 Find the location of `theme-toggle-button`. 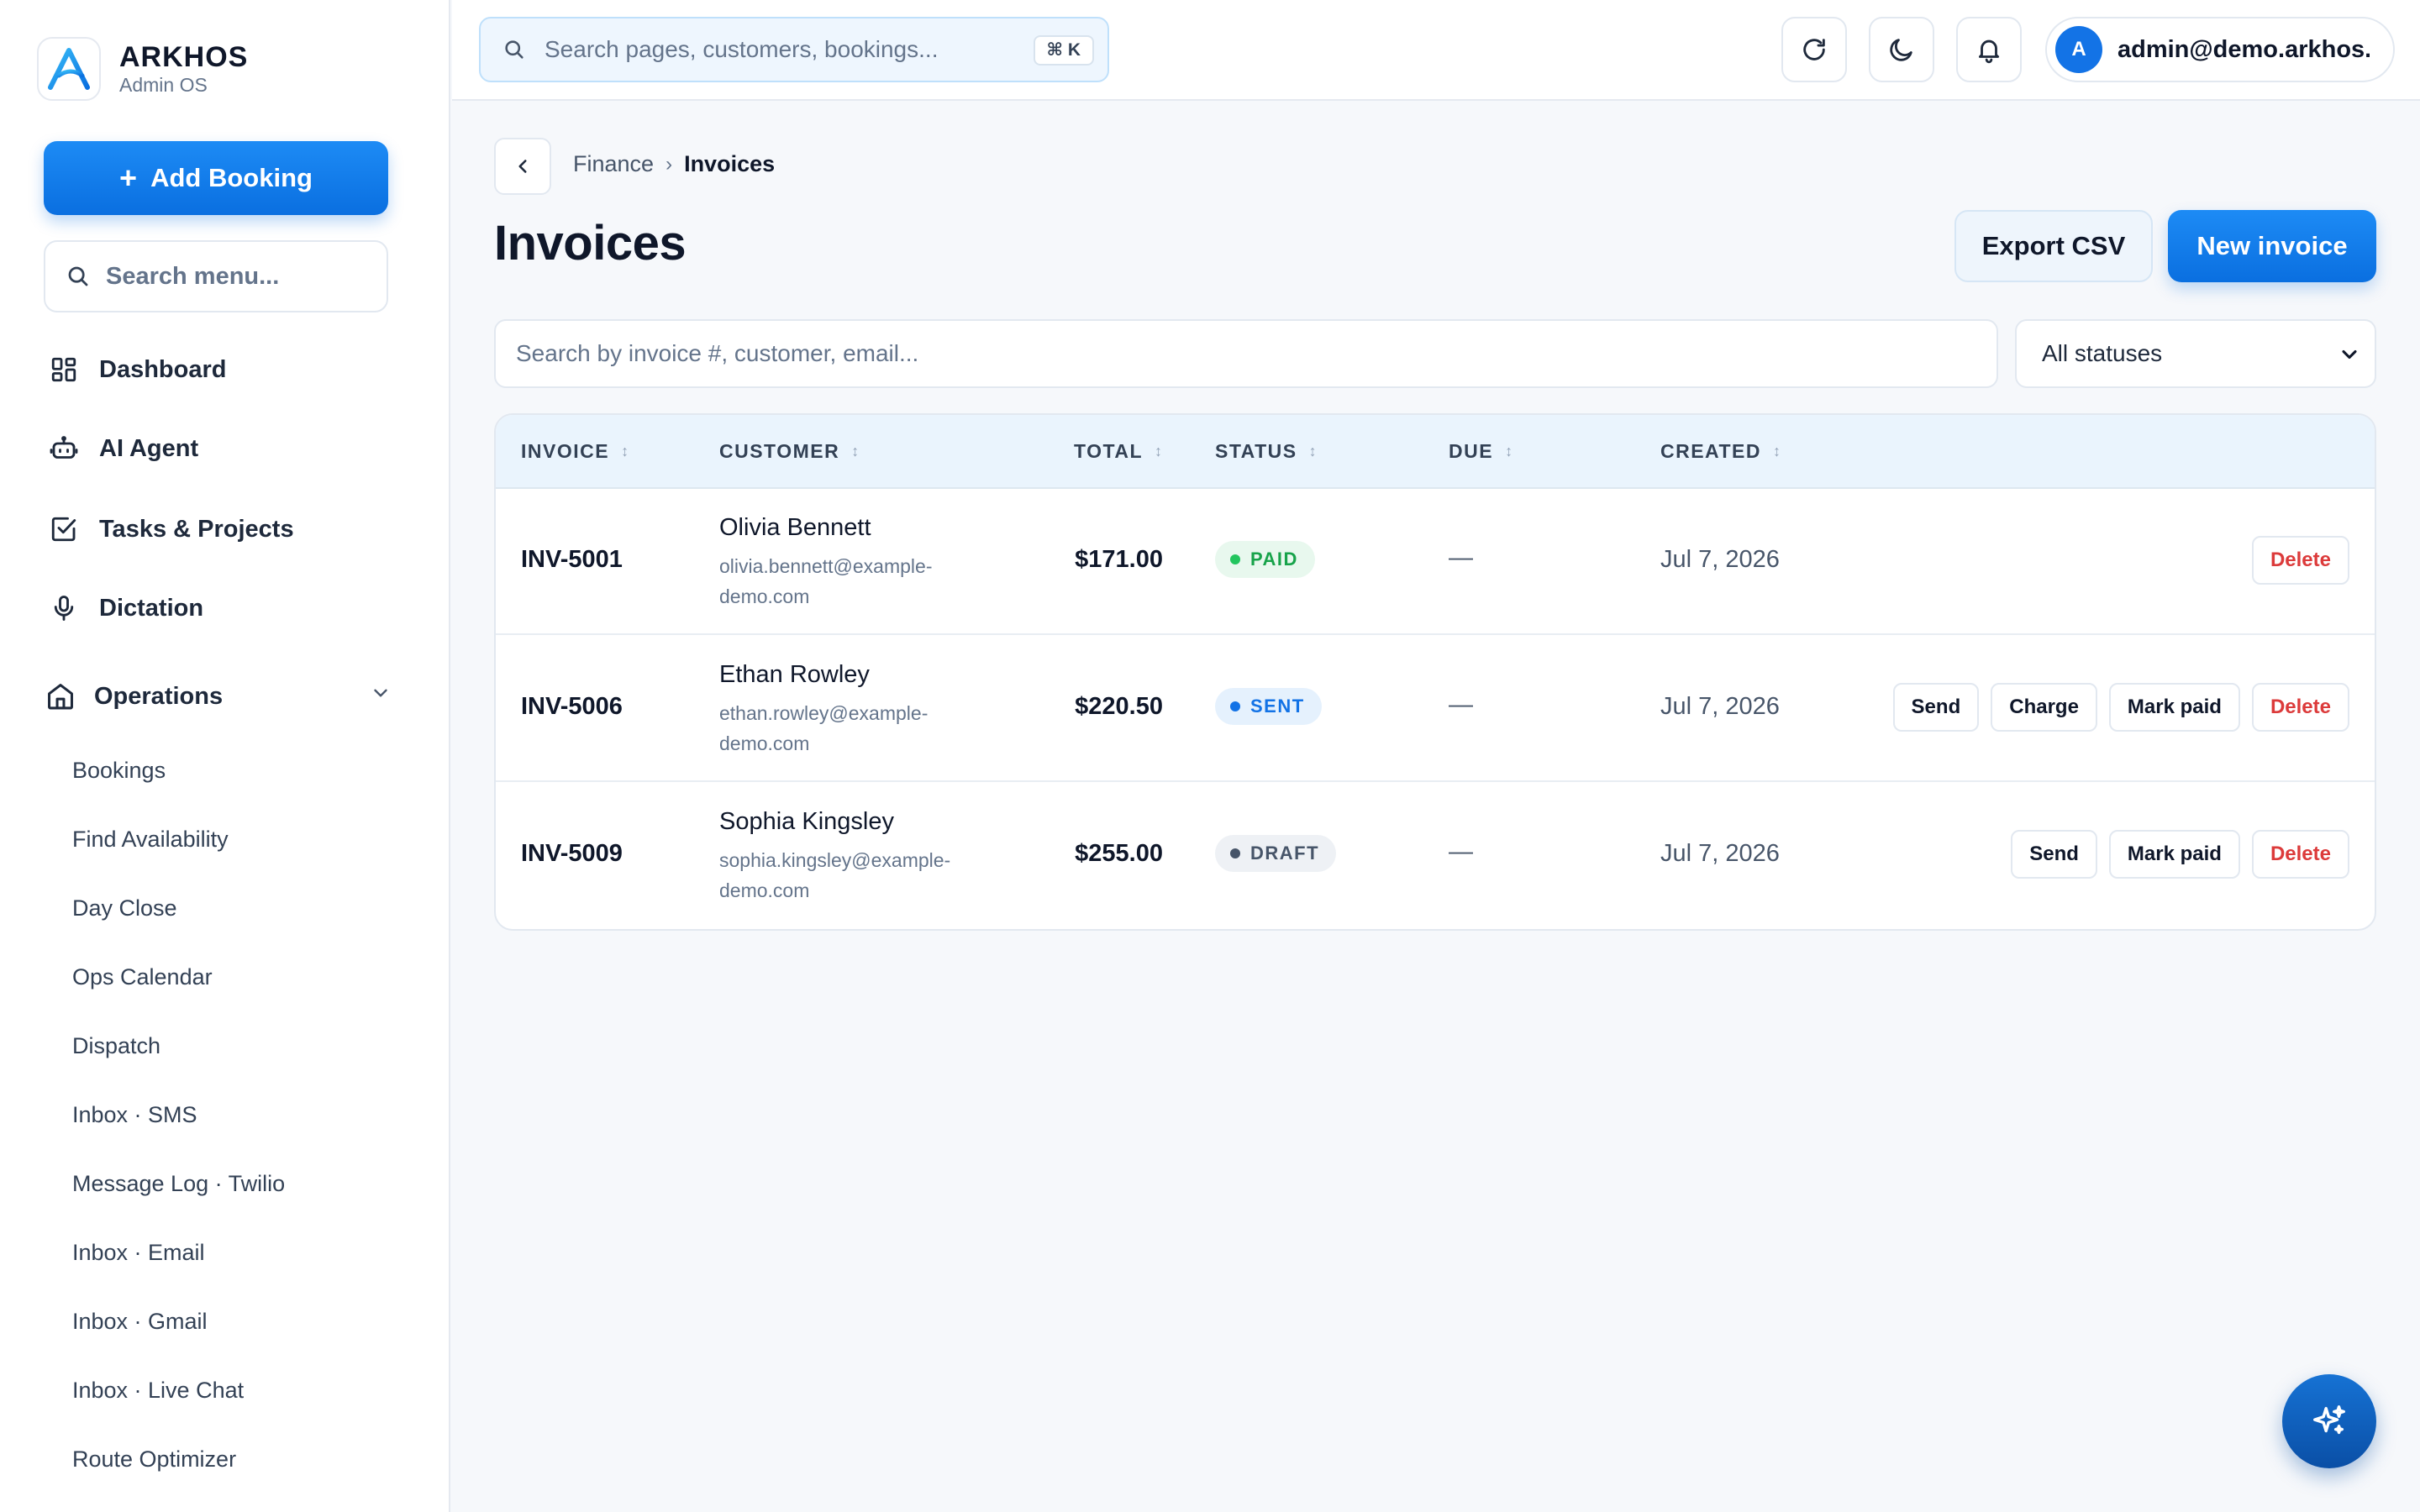

theme-toggle-button is located at coordinates (1902, 49).